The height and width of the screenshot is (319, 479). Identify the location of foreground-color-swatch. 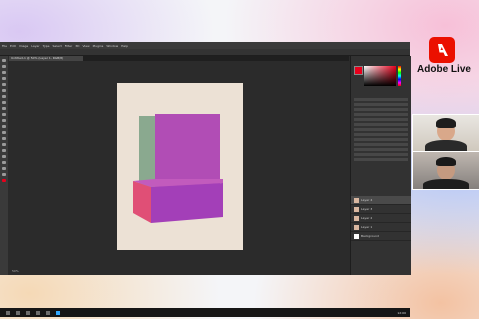
(4, 180).